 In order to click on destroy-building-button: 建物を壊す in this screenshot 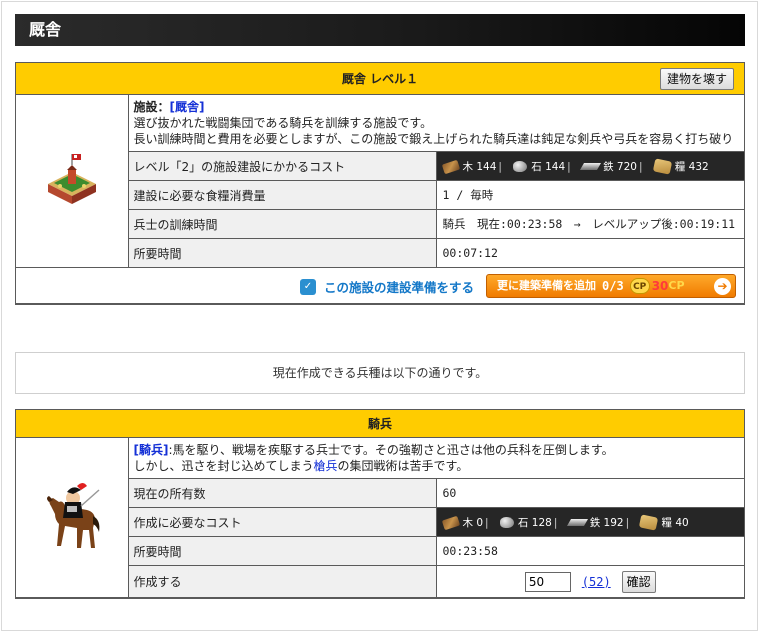, I will do `click(696, 79)`.